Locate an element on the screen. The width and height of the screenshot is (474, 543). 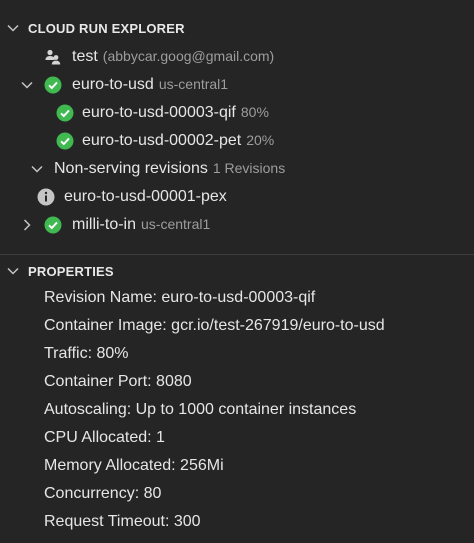
properties-section-title: PROPERTIES is located at coordinates (71, 271).